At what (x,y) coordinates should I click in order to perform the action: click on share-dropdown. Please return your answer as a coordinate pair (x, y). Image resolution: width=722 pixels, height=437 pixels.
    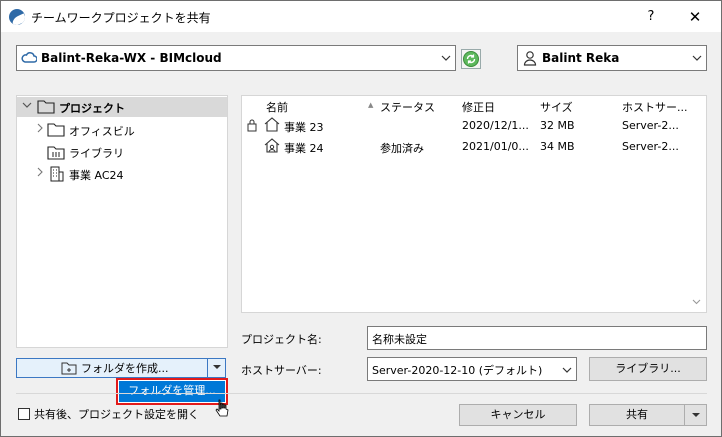
    Looking at the image, I should click on (695, 415).